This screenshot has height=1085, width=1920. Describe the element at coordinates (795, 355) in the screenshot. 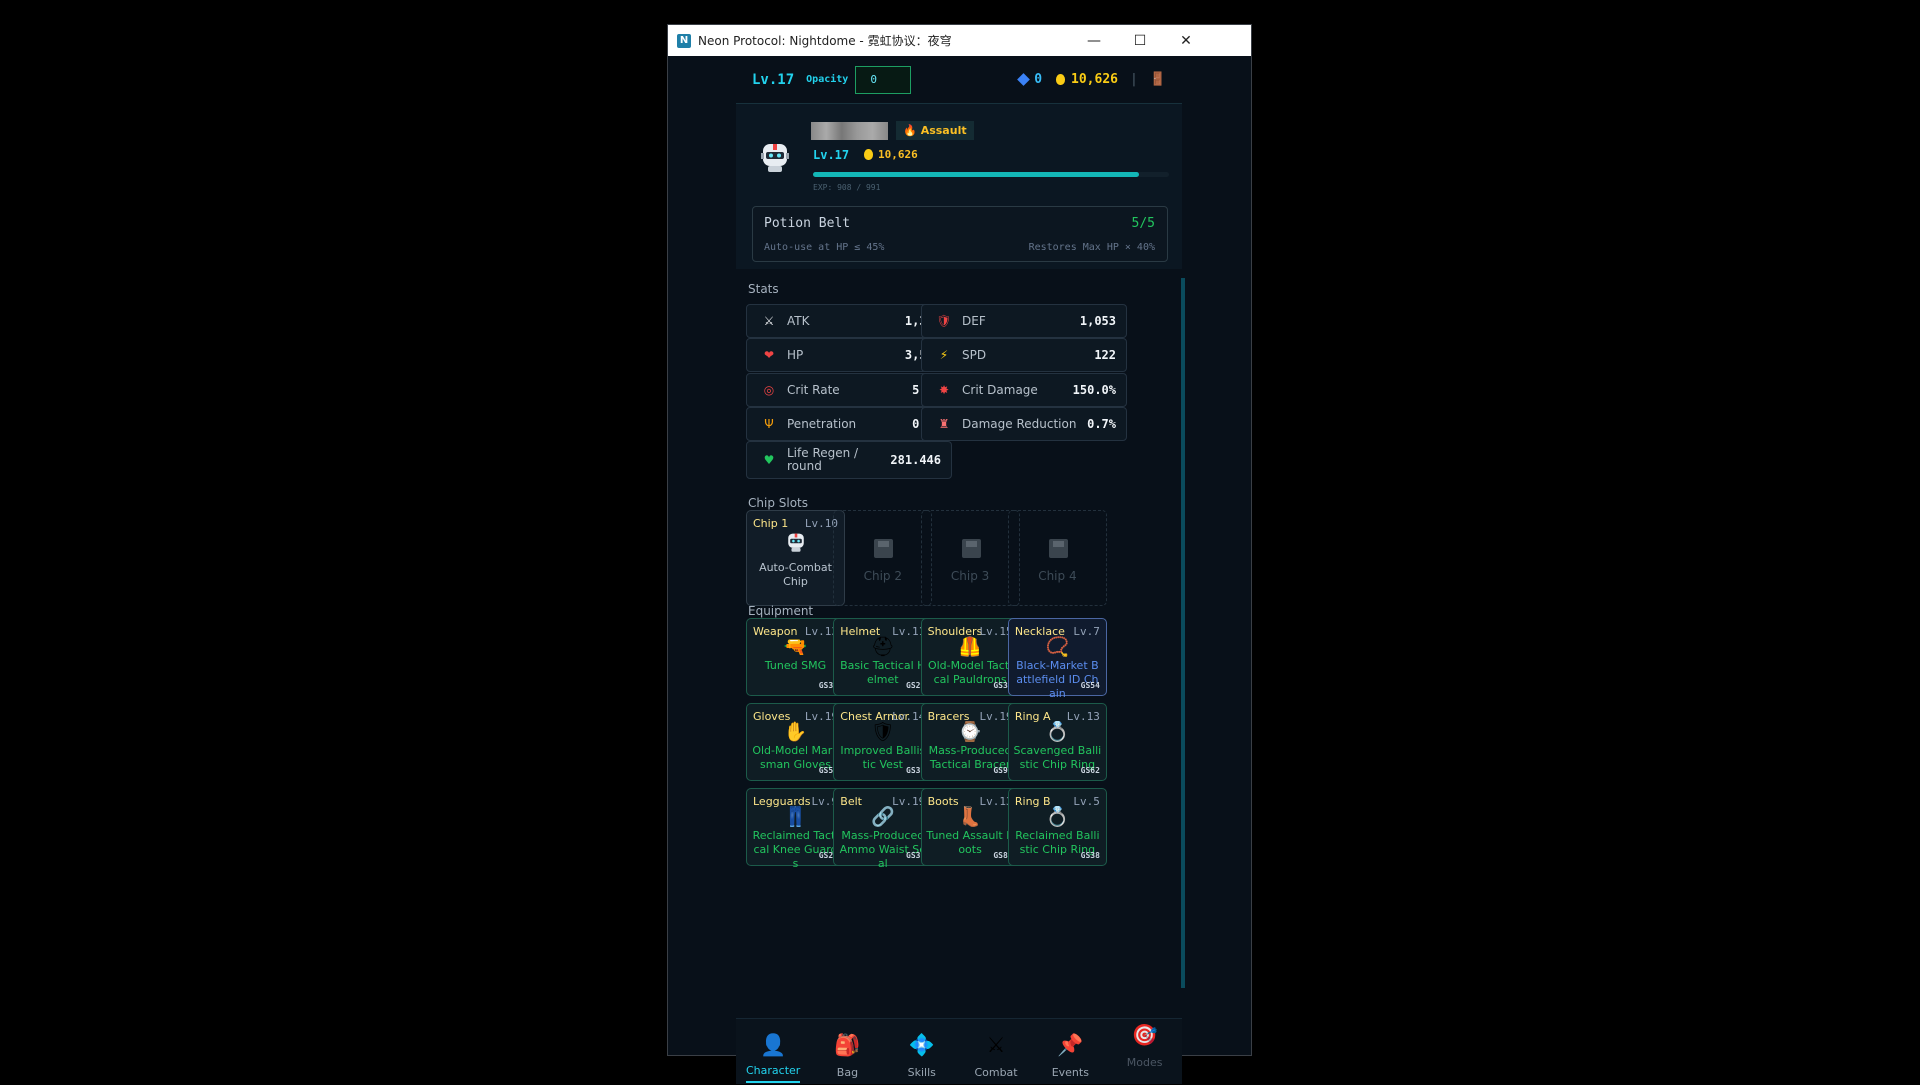

I see `stat-label: HP` at that location.